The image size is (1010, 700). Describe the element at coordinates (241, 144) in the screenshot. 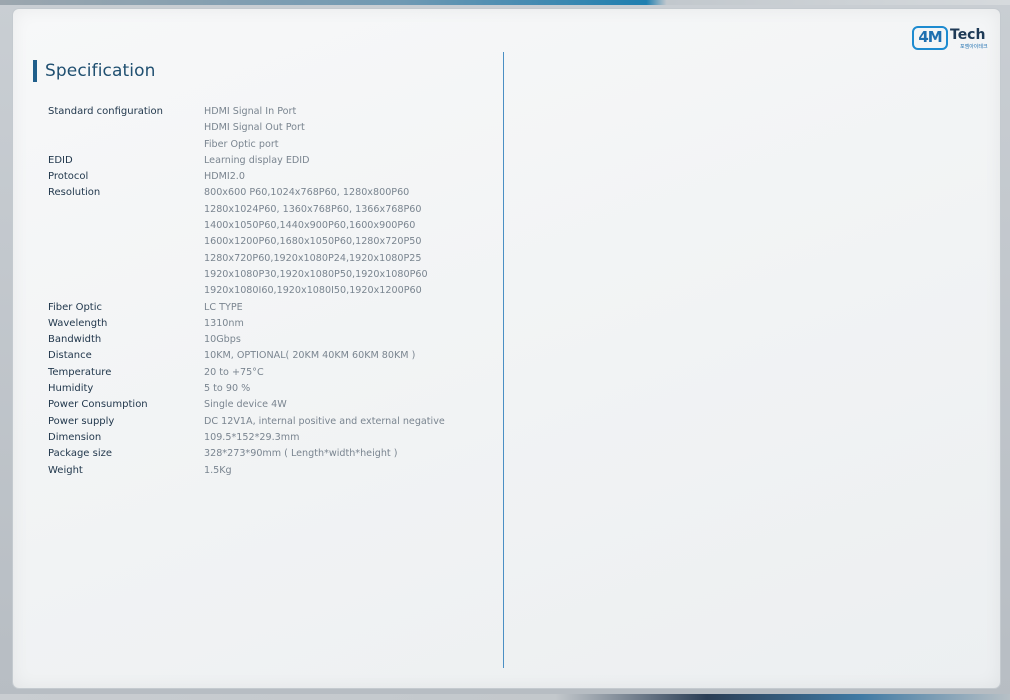

I see `spec-value: Fiber Optic port` at that location.